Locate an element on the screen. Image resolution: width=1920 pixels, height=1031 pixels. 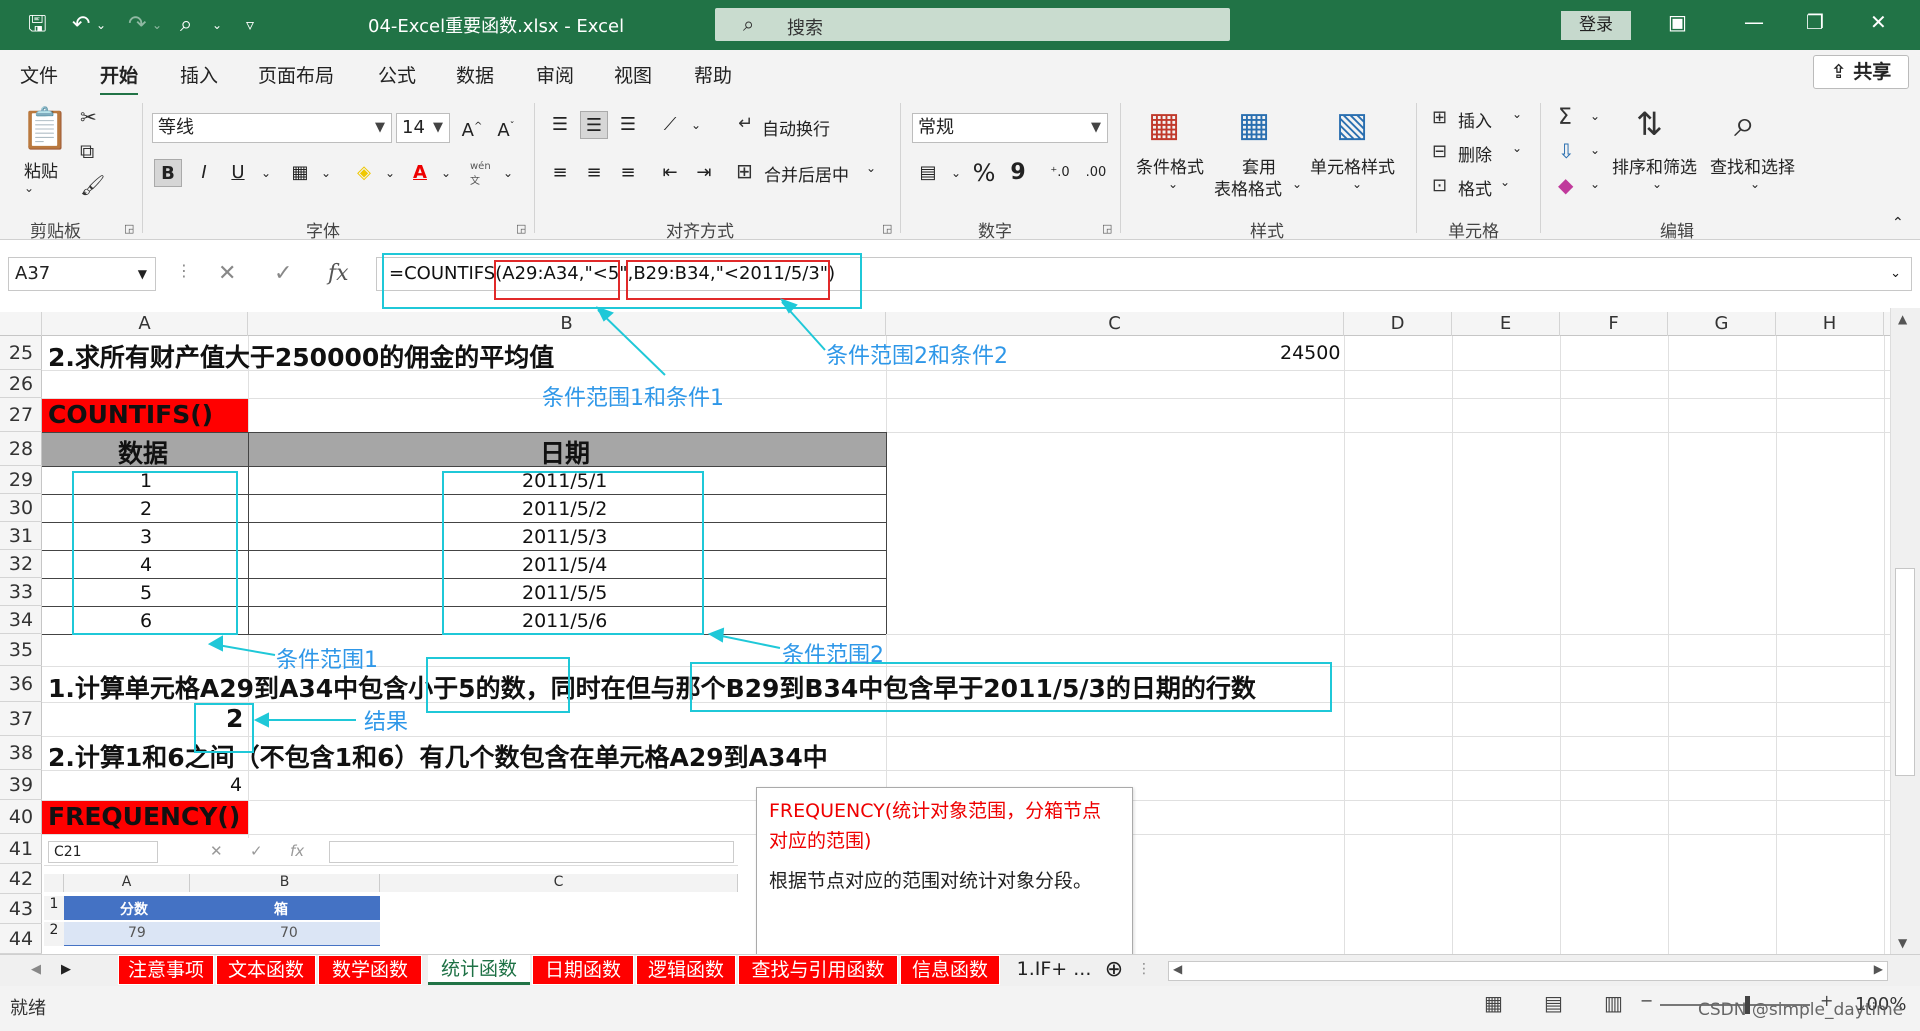
normal-view-icon: ▦ is located at coordinates (1493, 1003).